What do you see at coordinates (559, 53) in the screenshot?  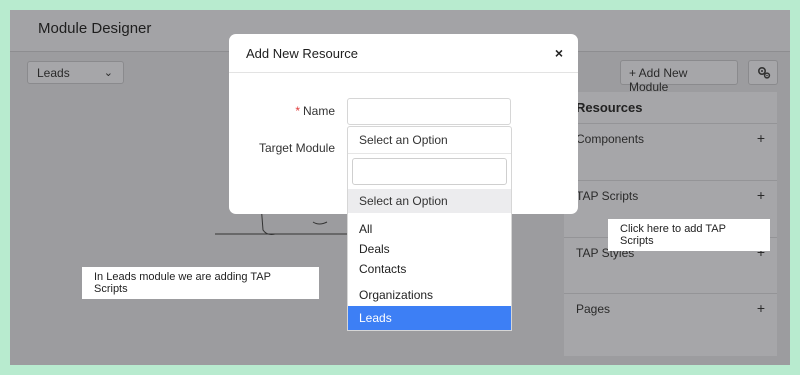 I see `close-icon: ×` at bounding box center [559, 53].